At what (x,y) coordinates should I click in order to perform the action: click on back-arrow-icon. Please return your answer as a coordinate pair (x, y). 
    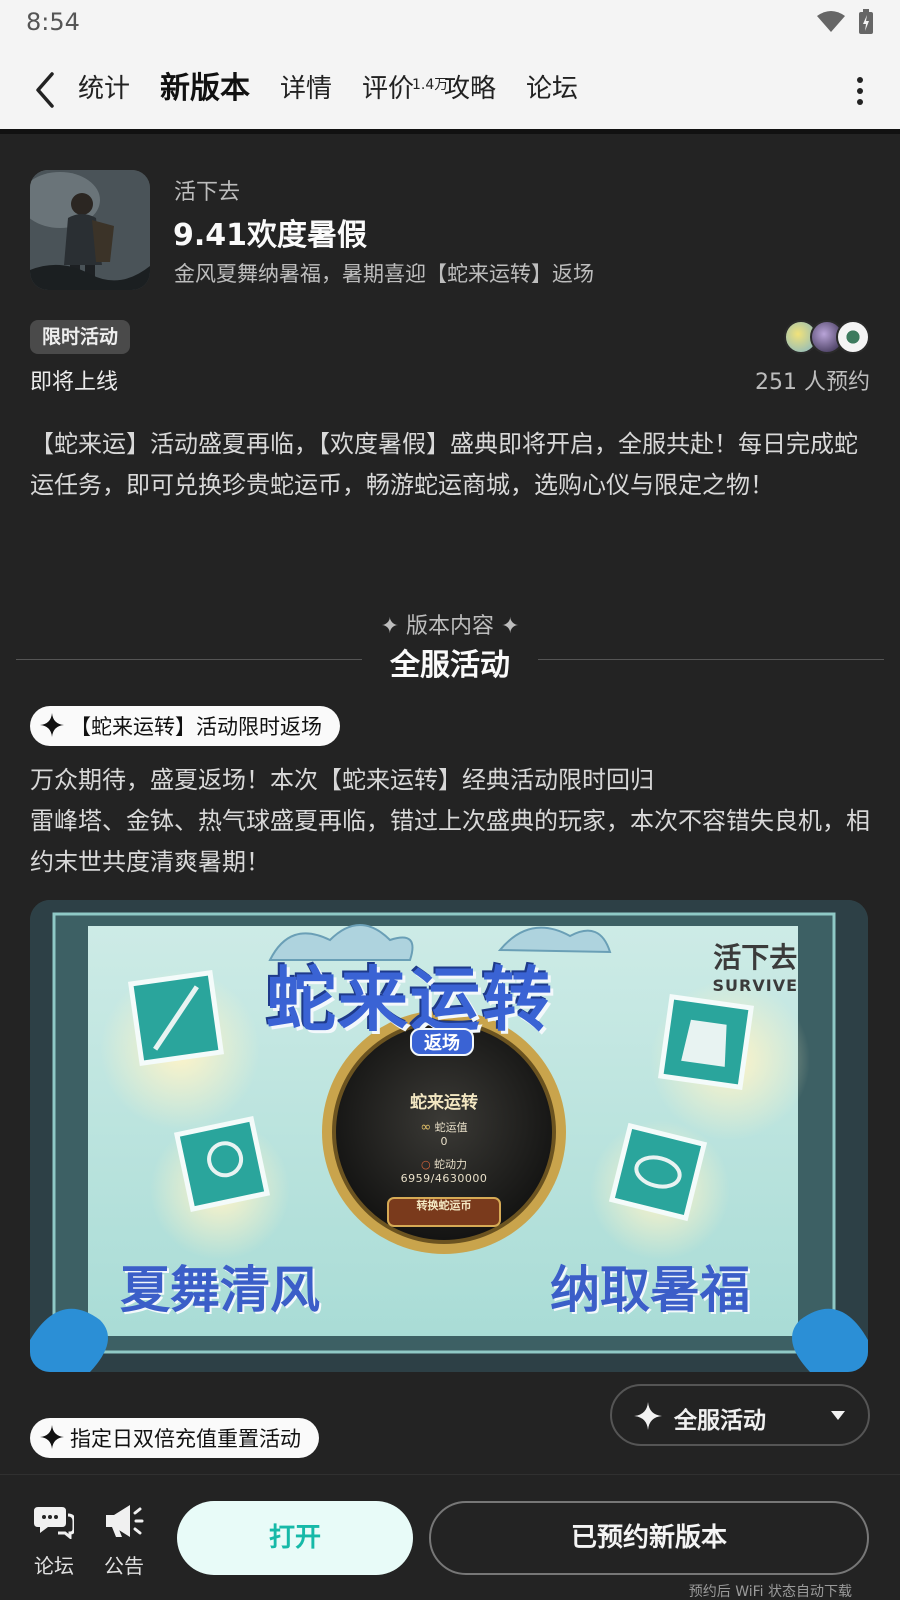
    Looking at the image, I should click on (46, 90).